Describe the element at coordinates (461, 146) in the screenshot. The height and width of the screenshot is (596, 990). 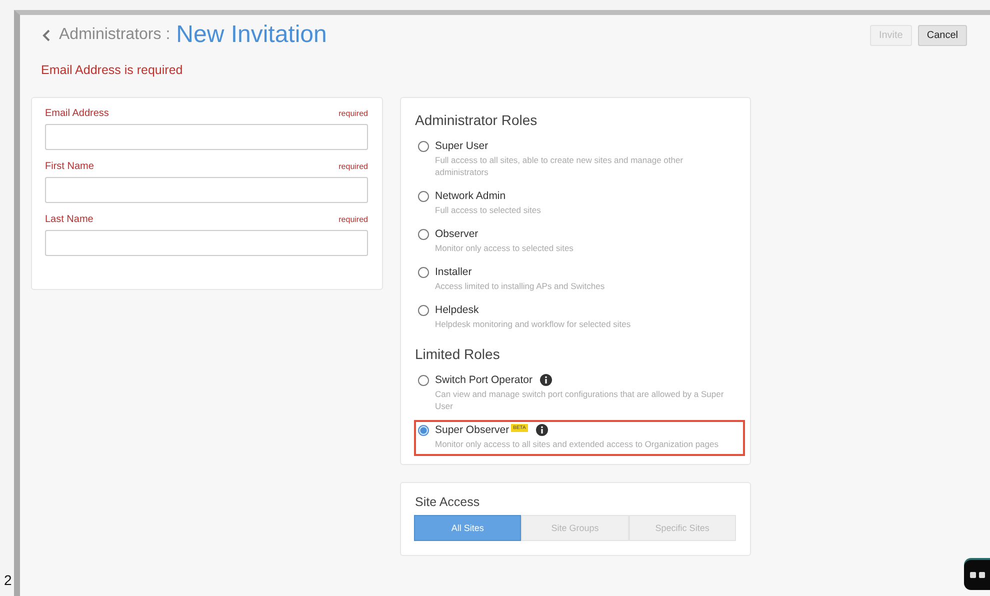
I see `role-name: Super User` at that location.